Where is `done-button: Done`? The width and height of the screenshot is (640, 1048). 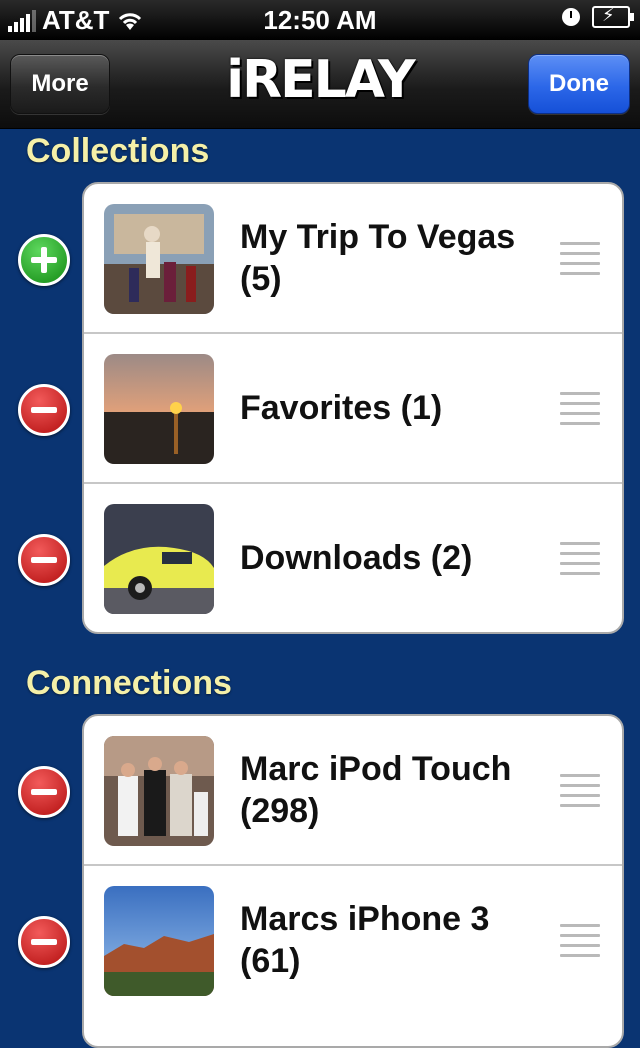
done-button: Done is located at coordinates (579, 84).